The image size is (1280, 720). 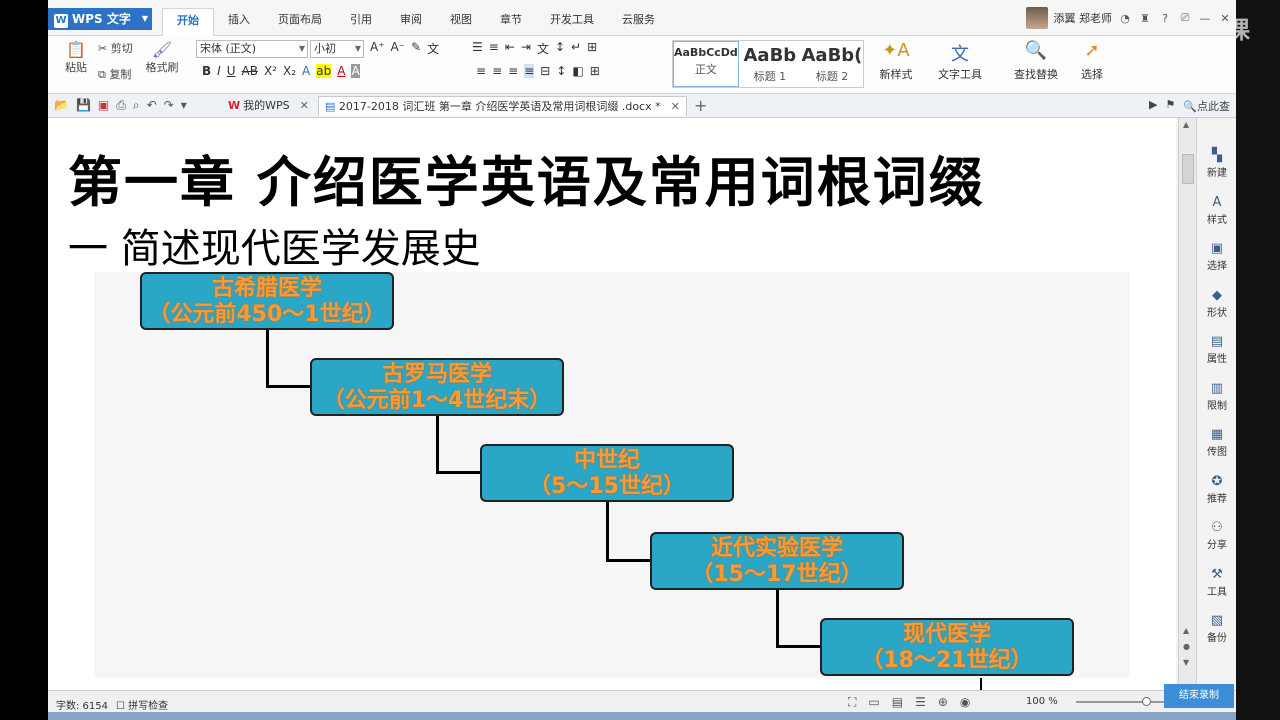 What do you see at coordinates (61, 105) in the screenshot?
I see `open-icon: 📂` at bounding box center [61, 105].